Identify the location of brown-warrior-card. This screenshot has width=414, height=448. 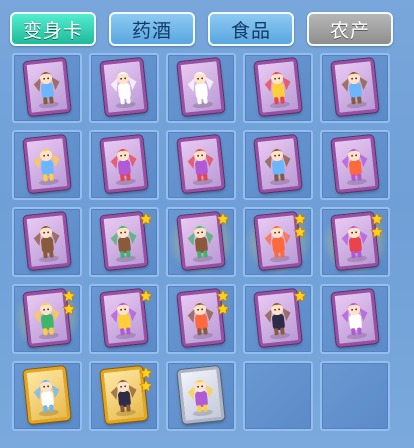
(278, 87).